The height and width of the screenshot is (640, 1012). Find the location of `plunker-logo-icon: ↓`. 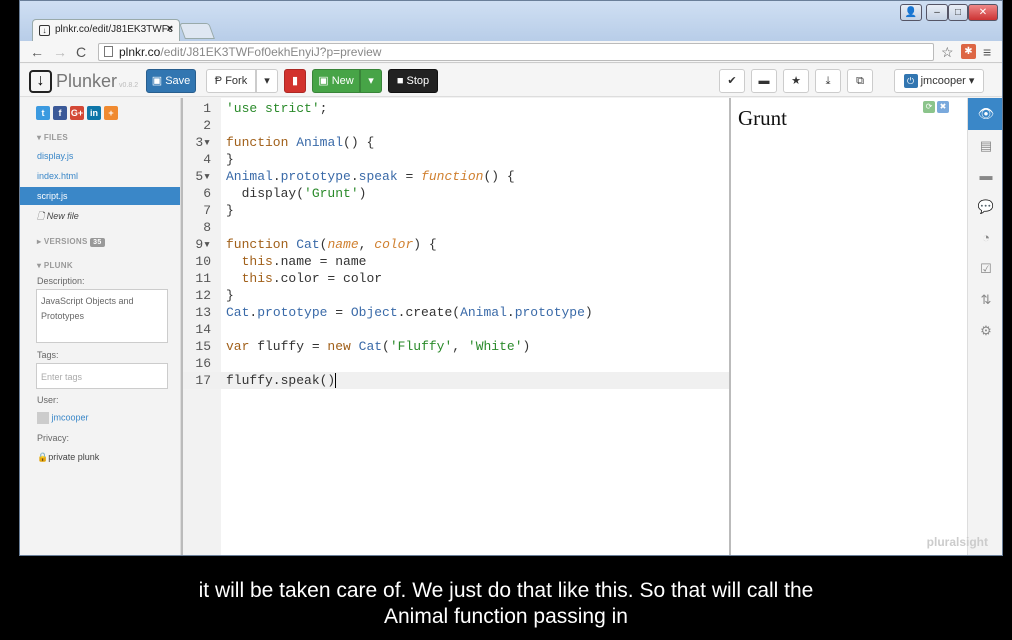

plunker-logo-icon: ↓ is located at coordinates (40, 81).